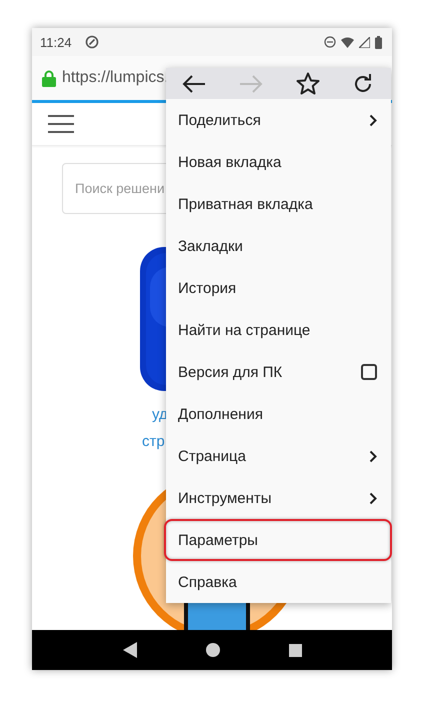 This screenshot has height=704, width=424. What do you see at coordinates (56, 42) in the screenshot?
I see `status-time: 11:24` at bounding box center [56, 42].